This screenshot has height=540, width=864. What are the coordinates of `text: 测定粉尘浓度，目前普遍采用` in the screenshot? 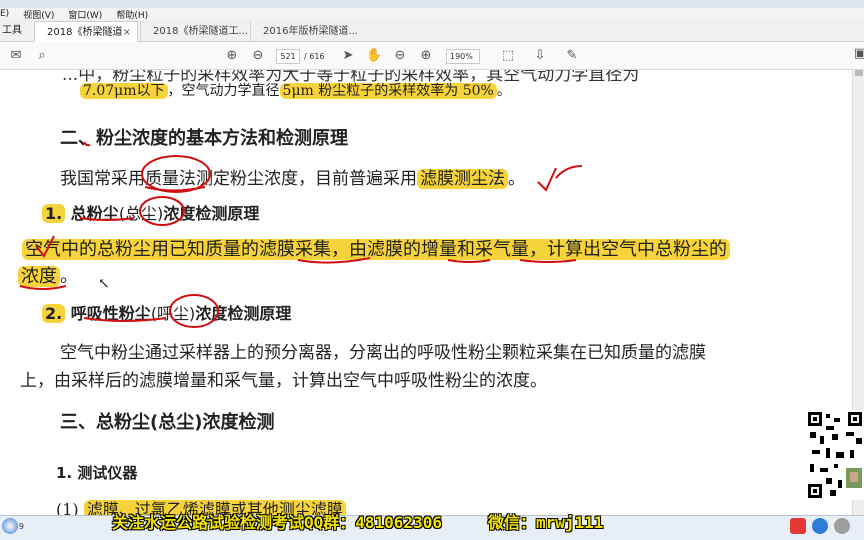 It's located at (306, 179).